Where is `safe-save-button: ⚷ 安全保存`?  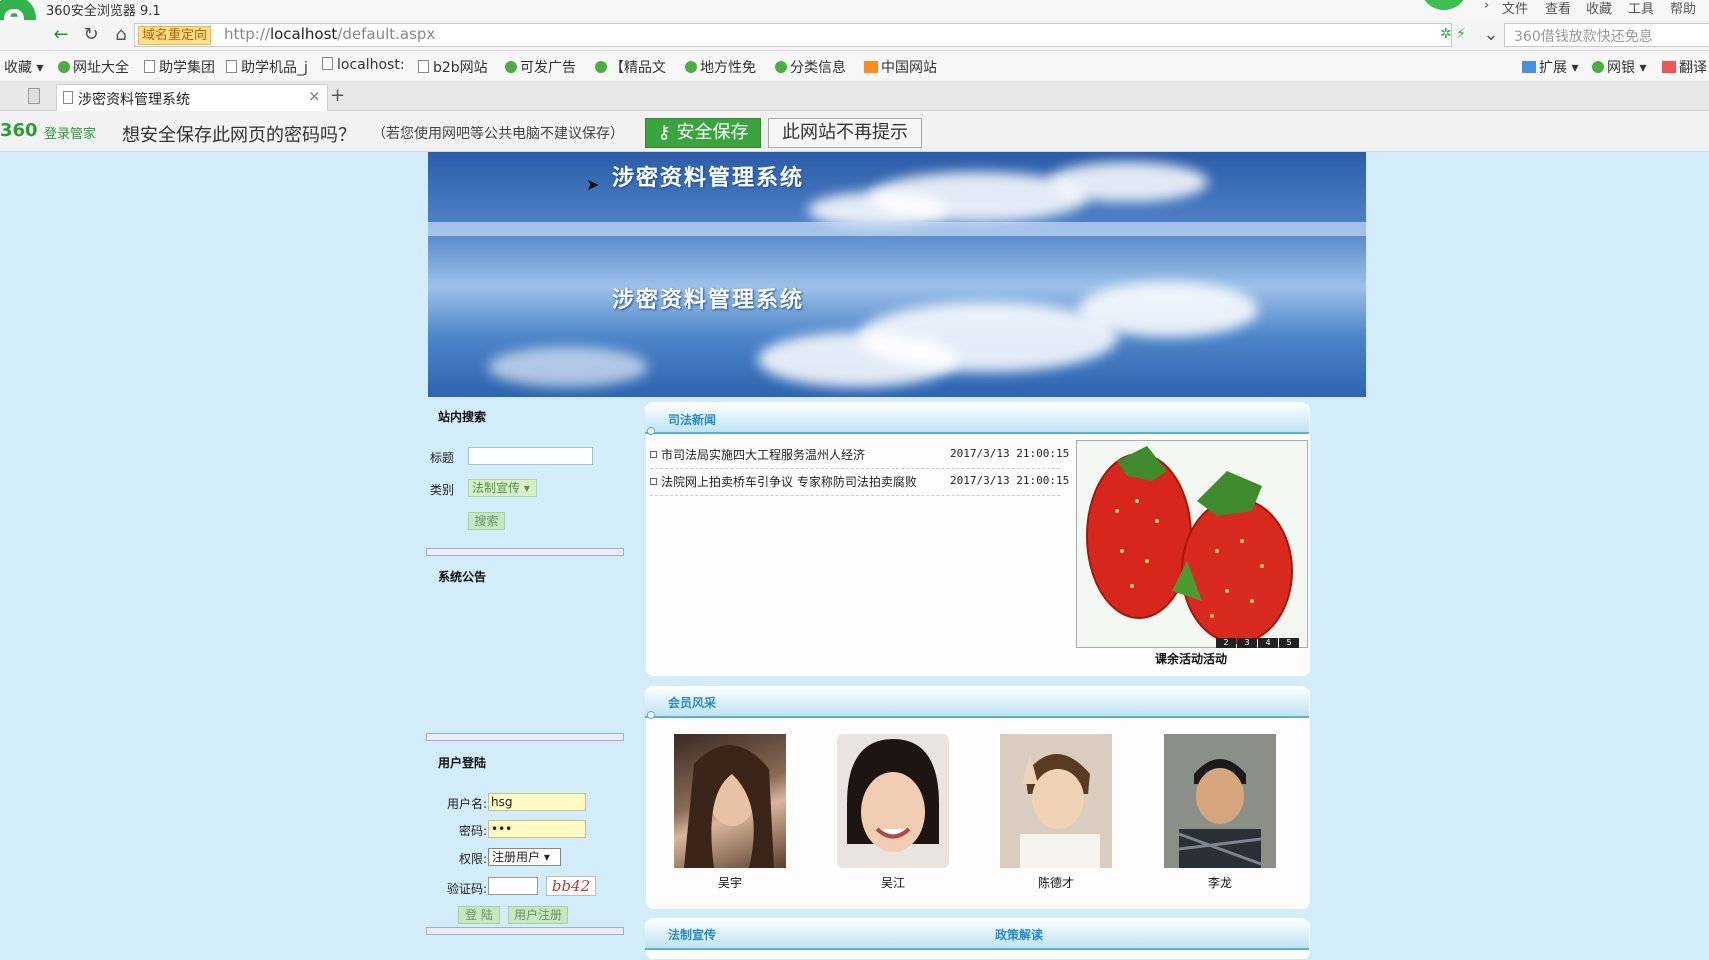
safe-save-button: ⚷ 安全保存 is located at coordinates (703, 133).